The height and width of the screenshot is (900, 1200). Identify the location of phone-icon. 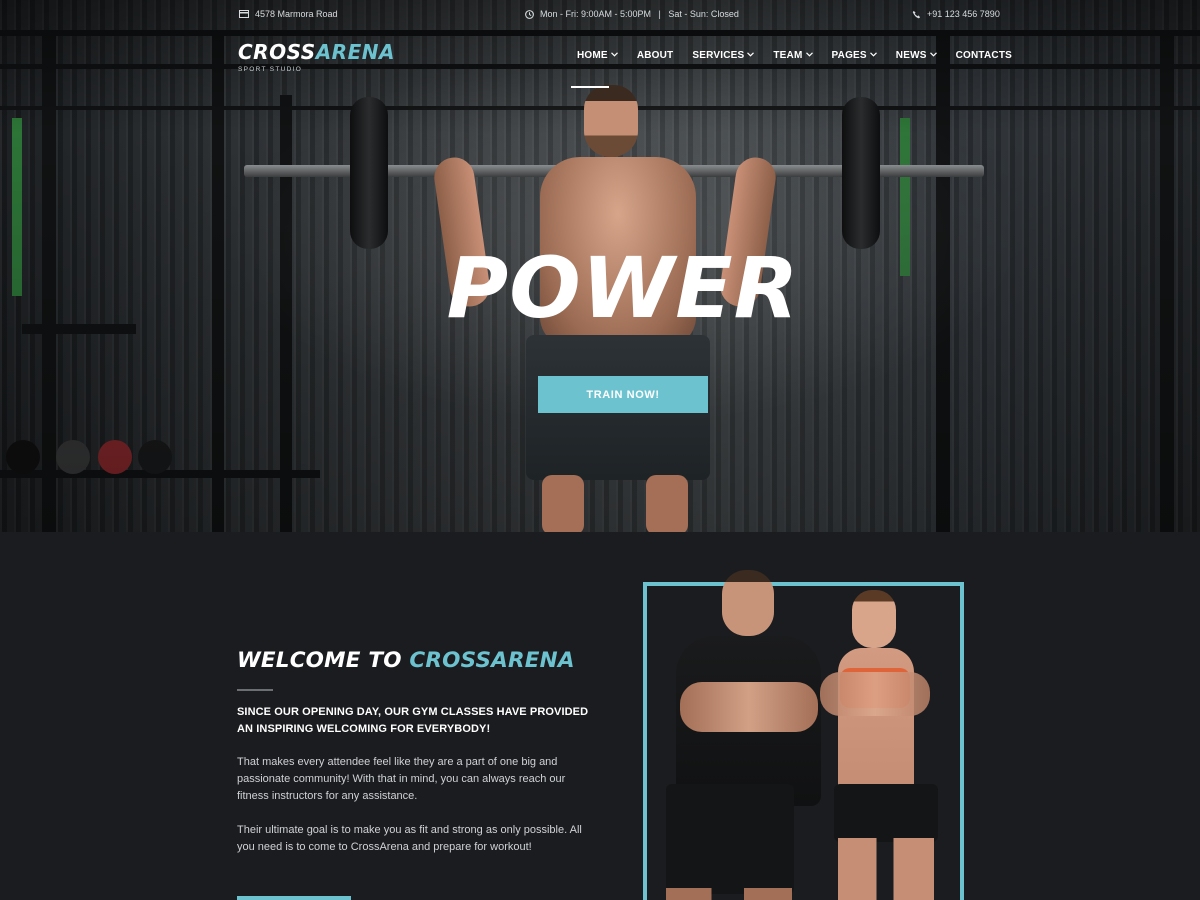
(916, 14).